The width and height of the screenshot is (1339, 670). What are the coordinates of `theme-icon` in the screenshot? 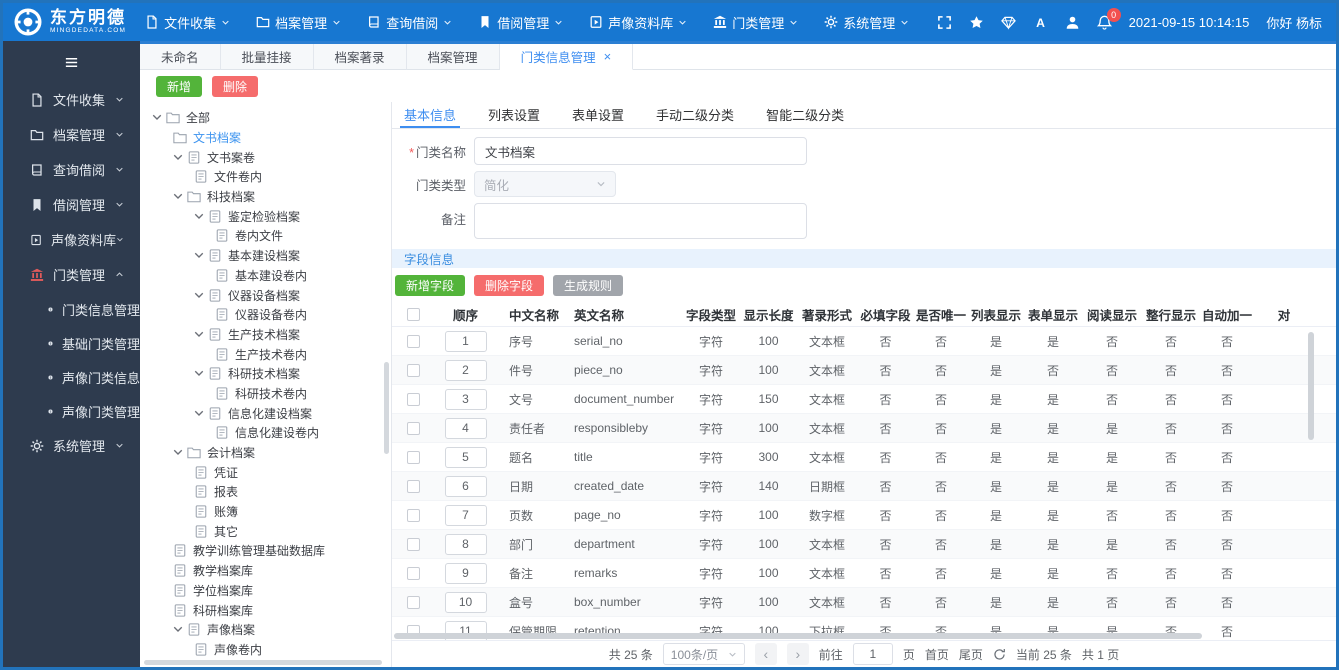 It's located at (1008, 22).